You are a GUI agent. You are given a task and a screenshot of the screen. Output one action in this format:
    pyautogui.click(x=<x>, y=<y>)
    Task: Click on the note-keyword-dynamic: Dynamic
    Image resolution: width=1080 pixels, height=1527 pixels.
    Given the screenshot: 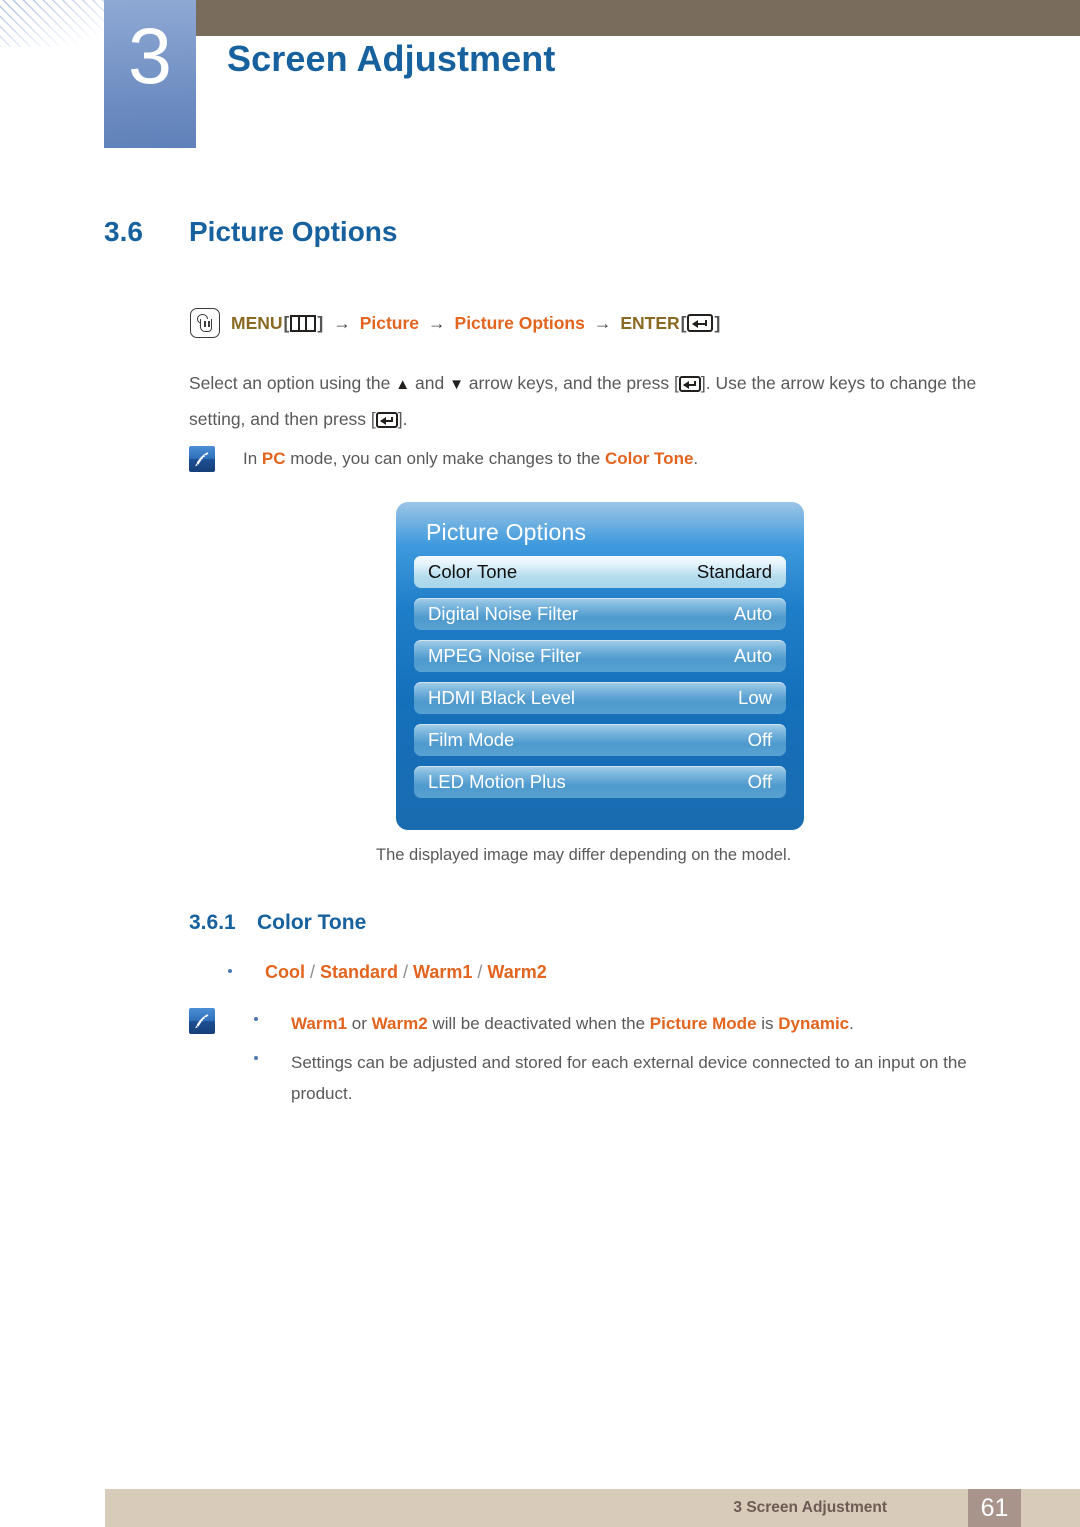 What is the action you would take?
    pyautogui.click(x=814, y=1023)
    